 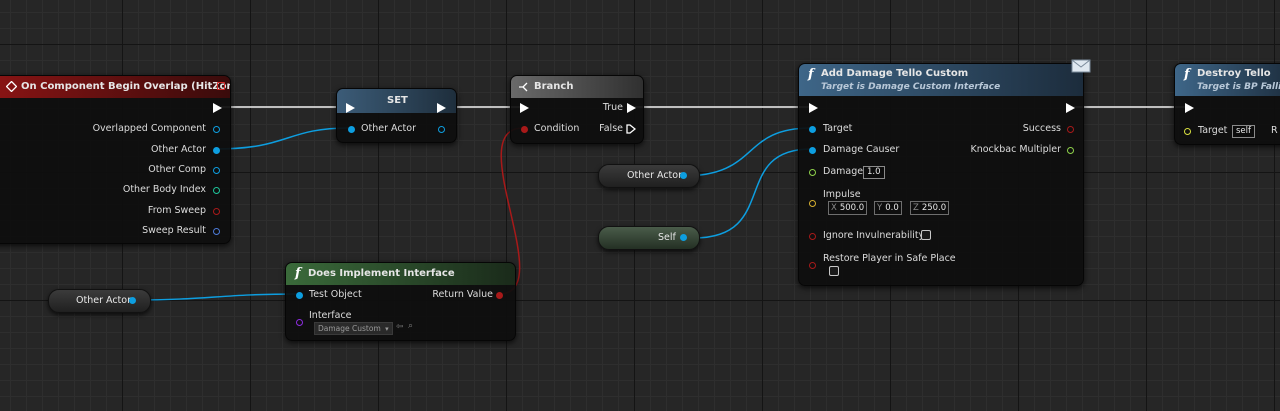 I want to click on message-envelope-icon, so click(x=1081, y=66).